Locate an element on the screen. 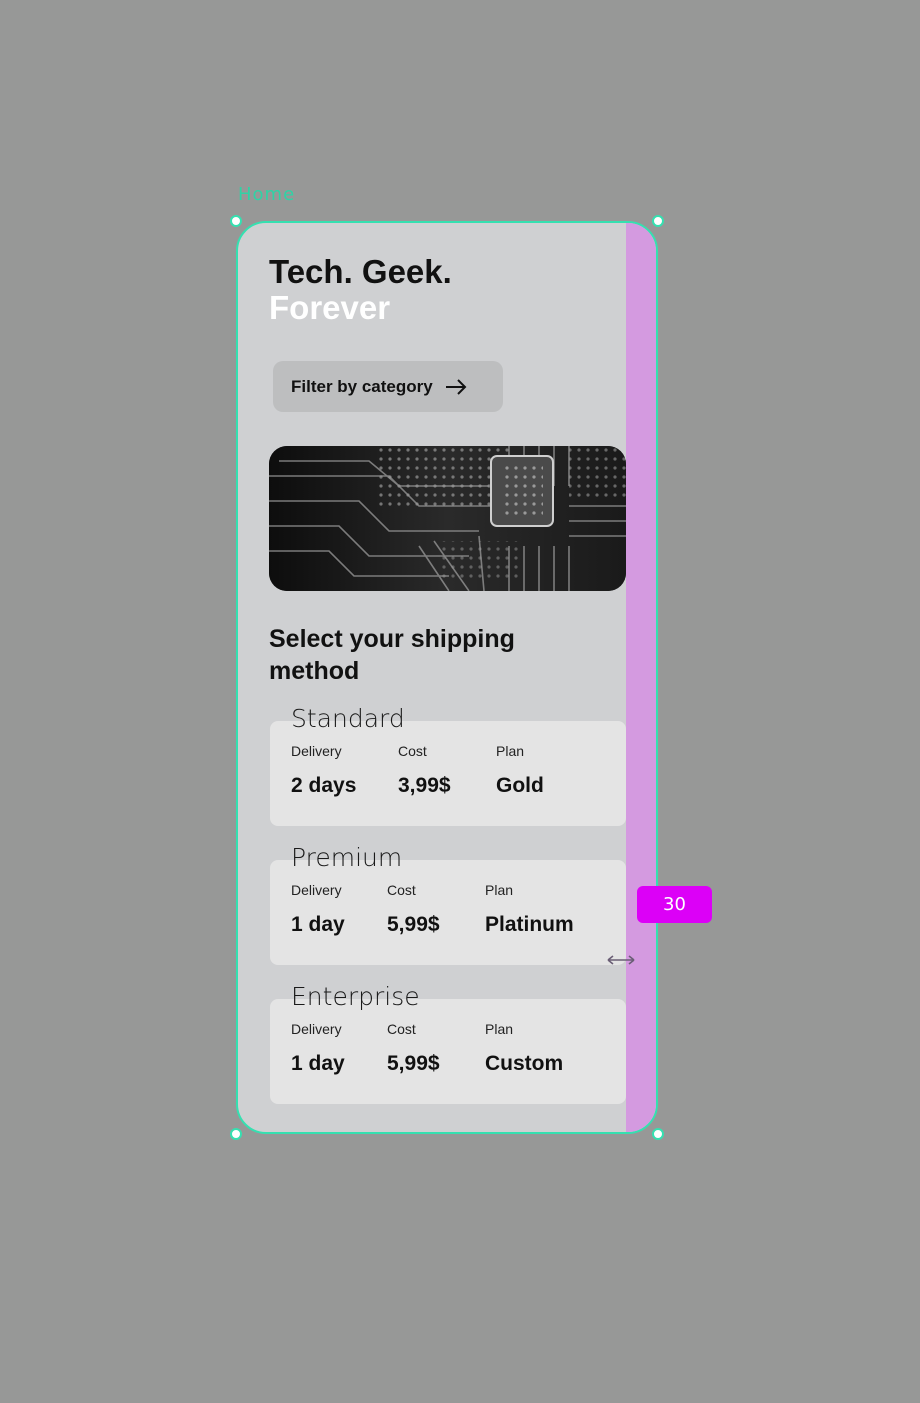 The image size is (920, 1403). plan-value: Gold is located at coordinates (520, 785).